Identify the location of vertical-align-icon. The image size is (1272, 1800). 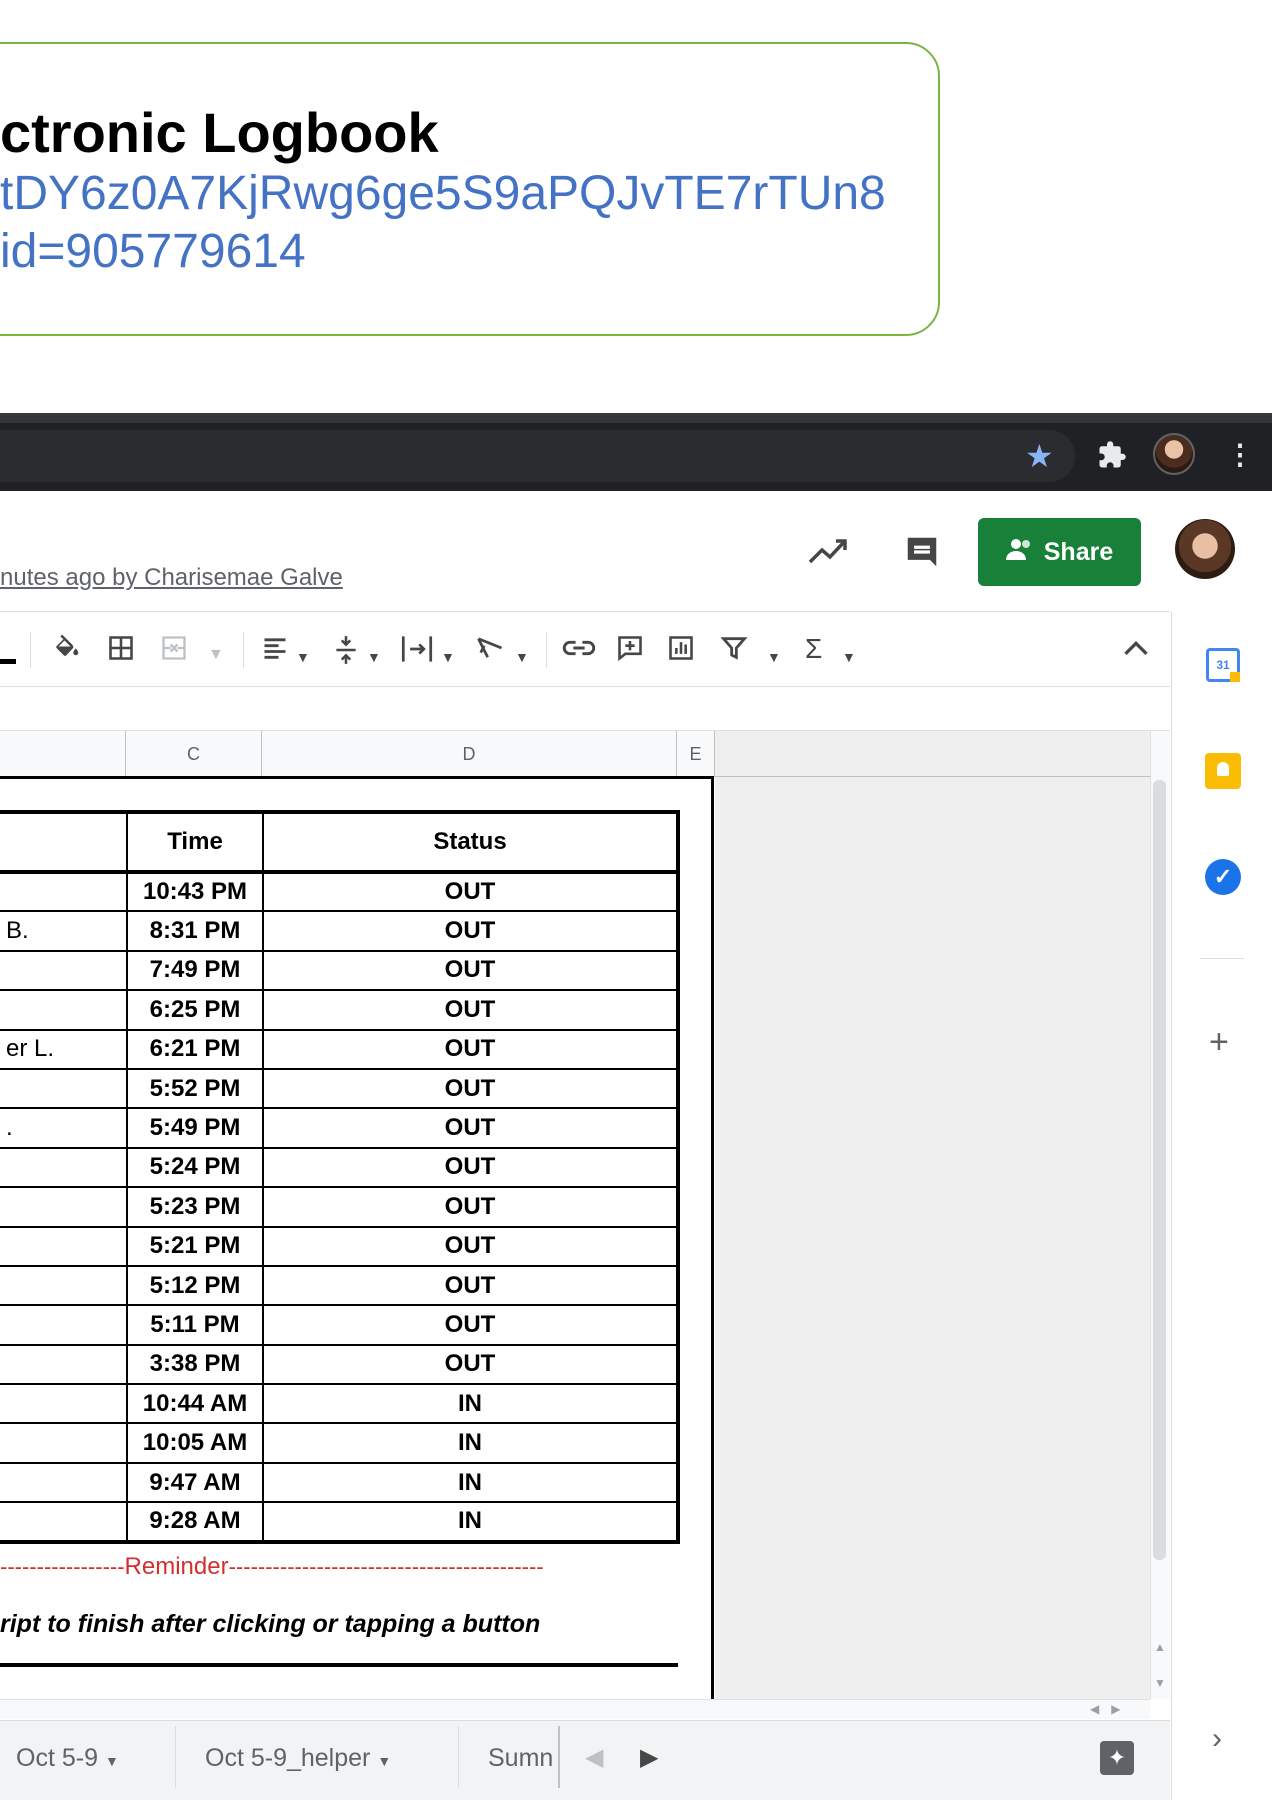
(346, 653).